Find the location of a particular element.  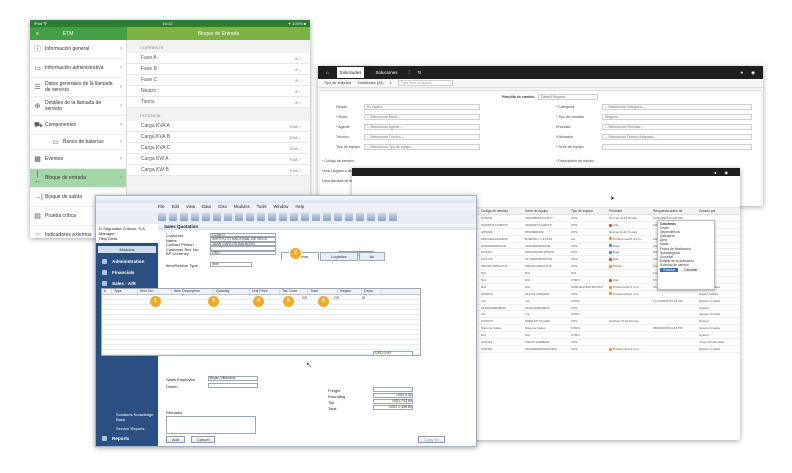

home-icon: ⌂ is located at coordinates (327, 72).